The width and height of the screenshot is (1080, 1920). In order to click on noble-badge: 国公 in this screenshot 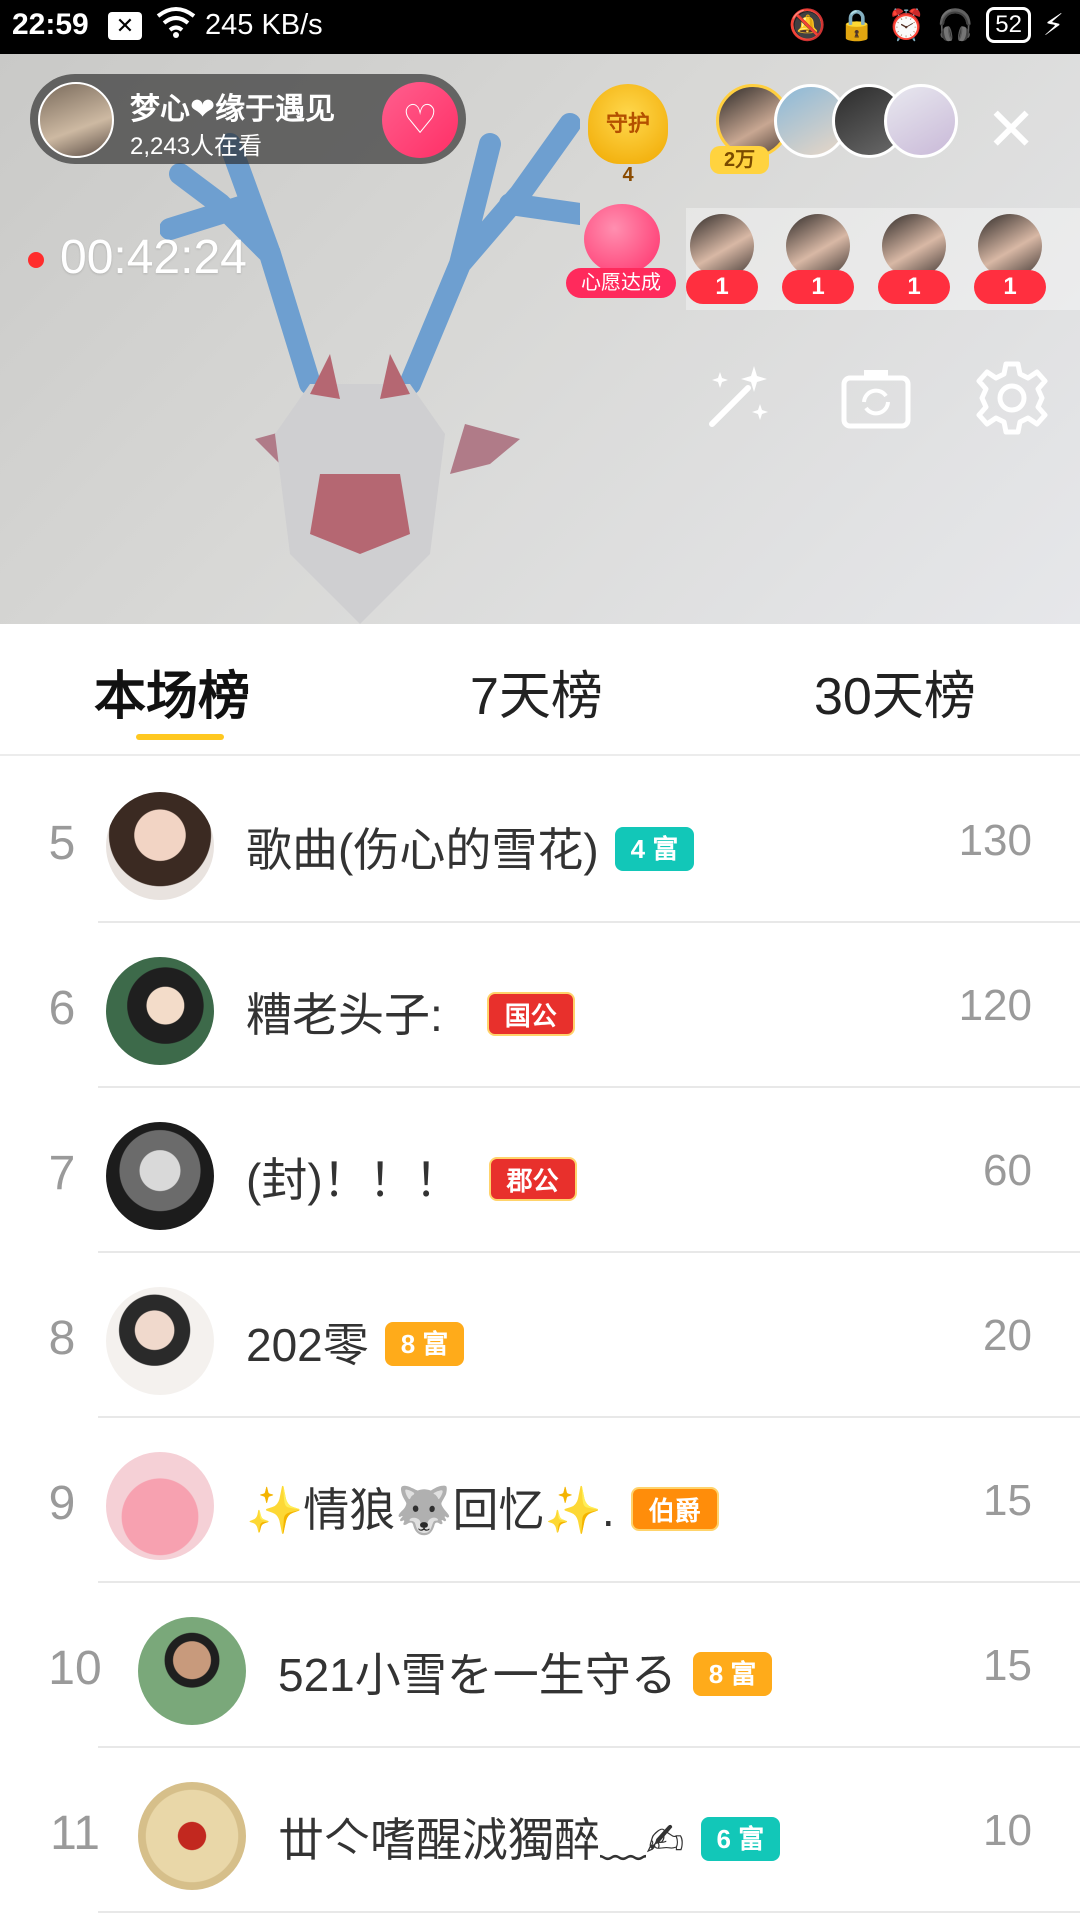, I will do `click(530, 1013)`.